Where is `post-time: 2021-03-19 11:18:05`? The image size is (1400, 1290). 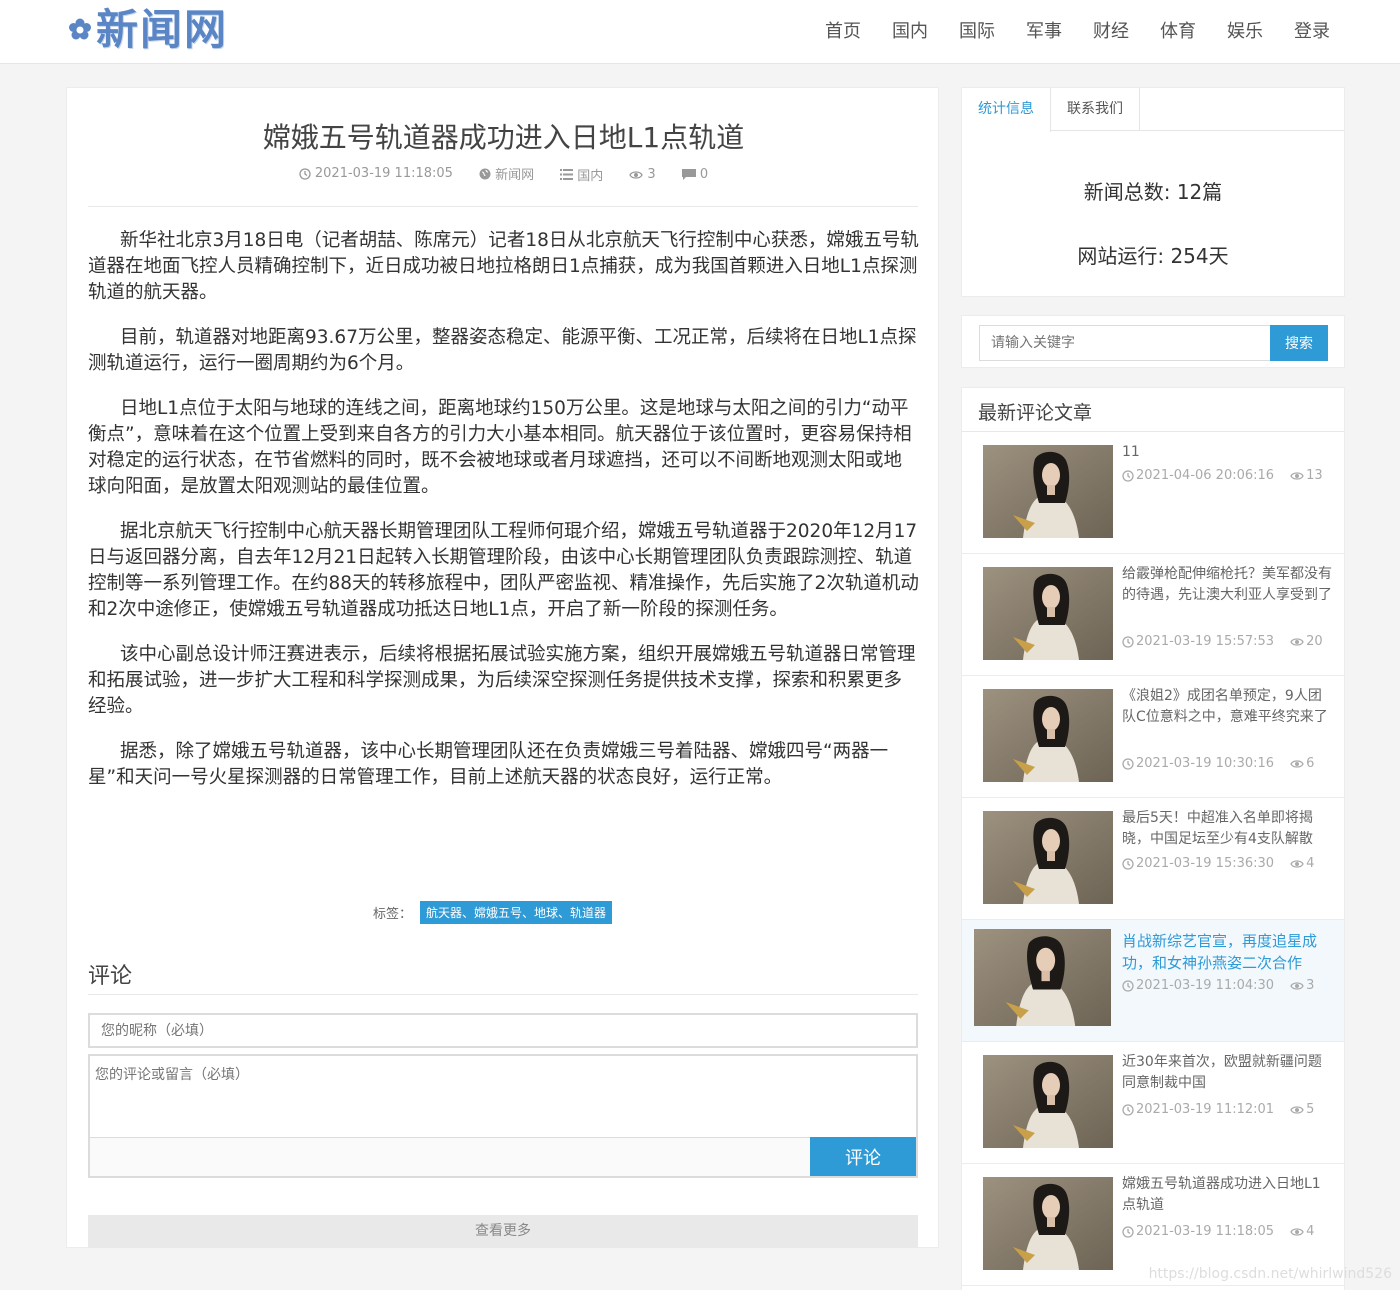
post-time: 2021-03-19 11:18:05 is located at coordinates (1205, 1231).